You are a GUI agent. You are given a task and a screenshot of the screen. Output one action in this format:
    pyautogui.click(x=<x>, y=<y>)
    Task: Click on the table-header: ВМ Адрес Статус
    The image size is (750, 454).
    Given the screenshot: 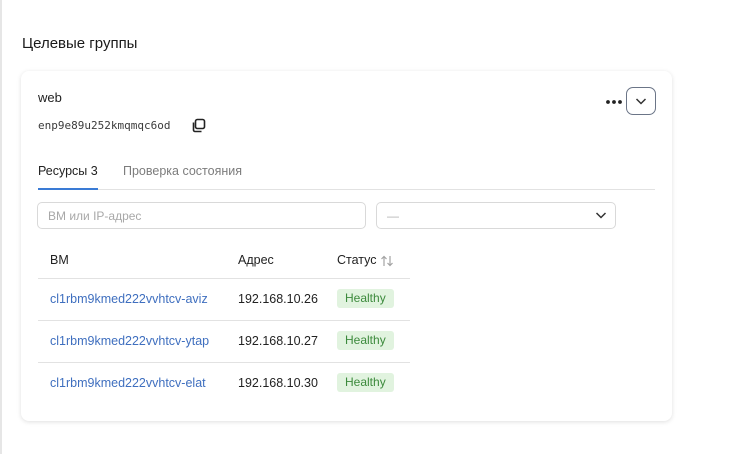 What is the action you would take?
    pyautogui.click(x=224, y=260)
    